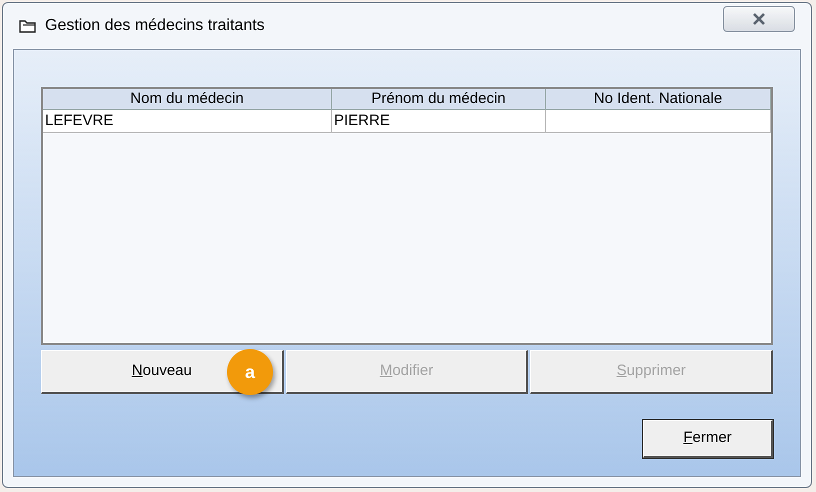  I want to click on window-title: Gestion des médecins traitants, so click(155, 26).